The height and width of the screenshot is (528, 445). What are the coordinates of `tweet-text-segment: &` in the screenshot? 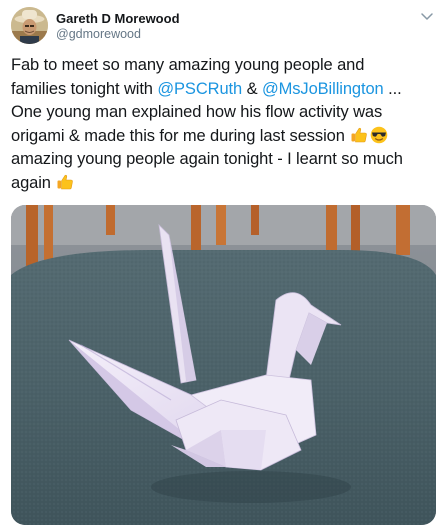 It's located at (252, 88).